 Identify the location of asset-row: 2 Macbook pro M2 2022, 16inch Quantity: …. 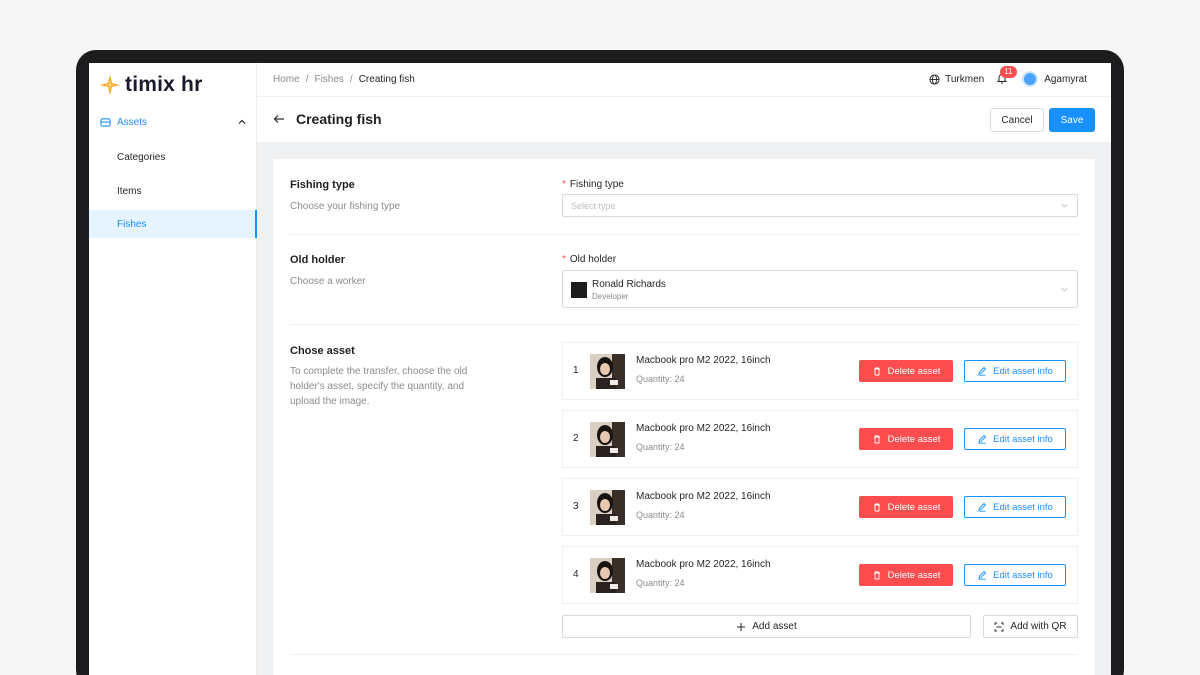
(820, 439).